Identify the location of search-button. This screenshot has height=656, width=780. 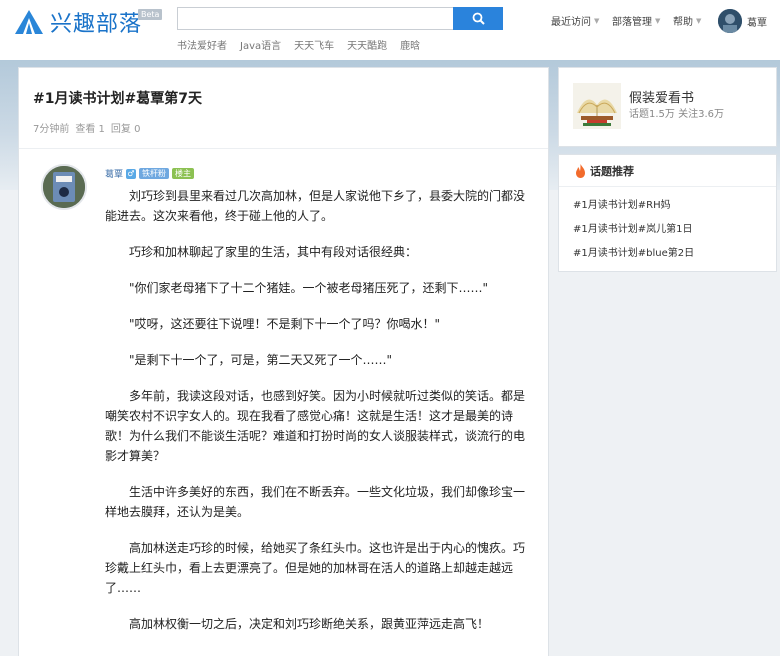
(478, 18).